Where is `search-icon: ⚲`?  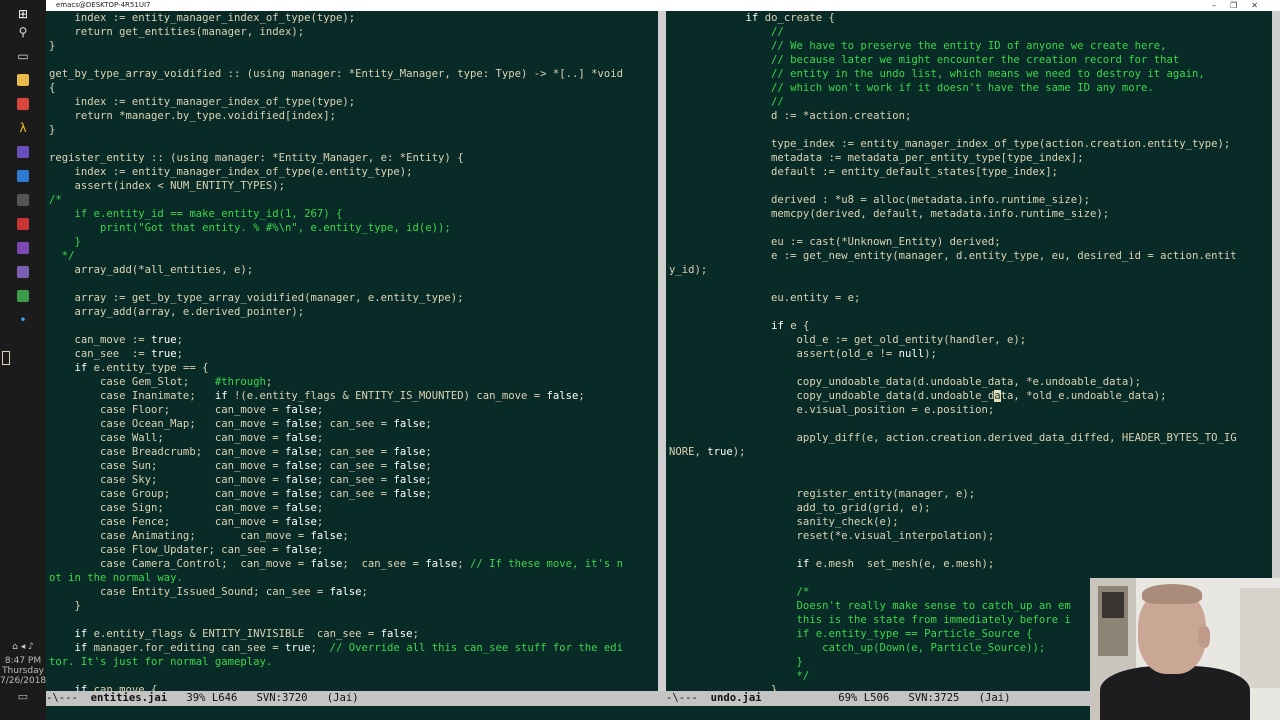 search-icon: ⚲ is located at coordinates (23, 32).